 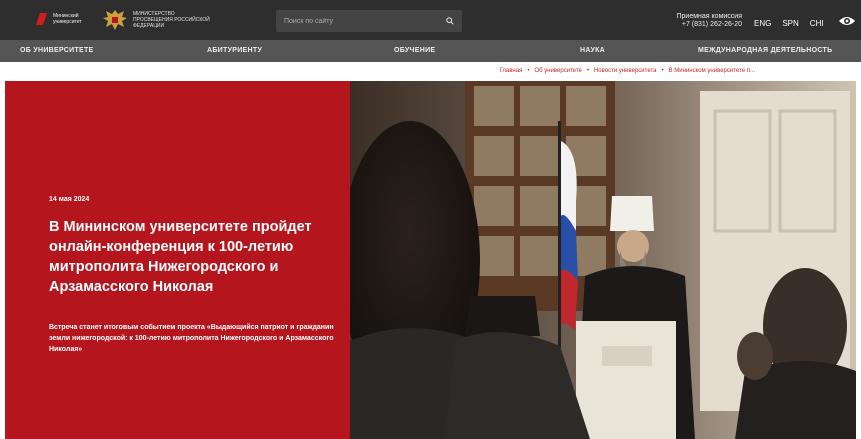 What do you see at coordinates (67, 19) in the screenshot?
I see `university-logo-text: Мининский университет` at bounding box center [67, 19].